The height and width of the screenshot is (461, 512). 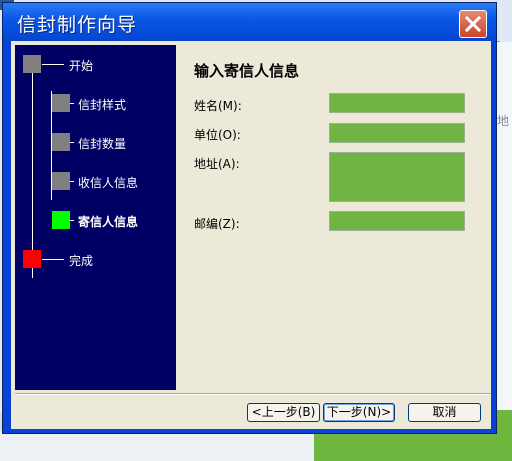 I want to click on button-separator-highlight, so click(x=253, y=394).